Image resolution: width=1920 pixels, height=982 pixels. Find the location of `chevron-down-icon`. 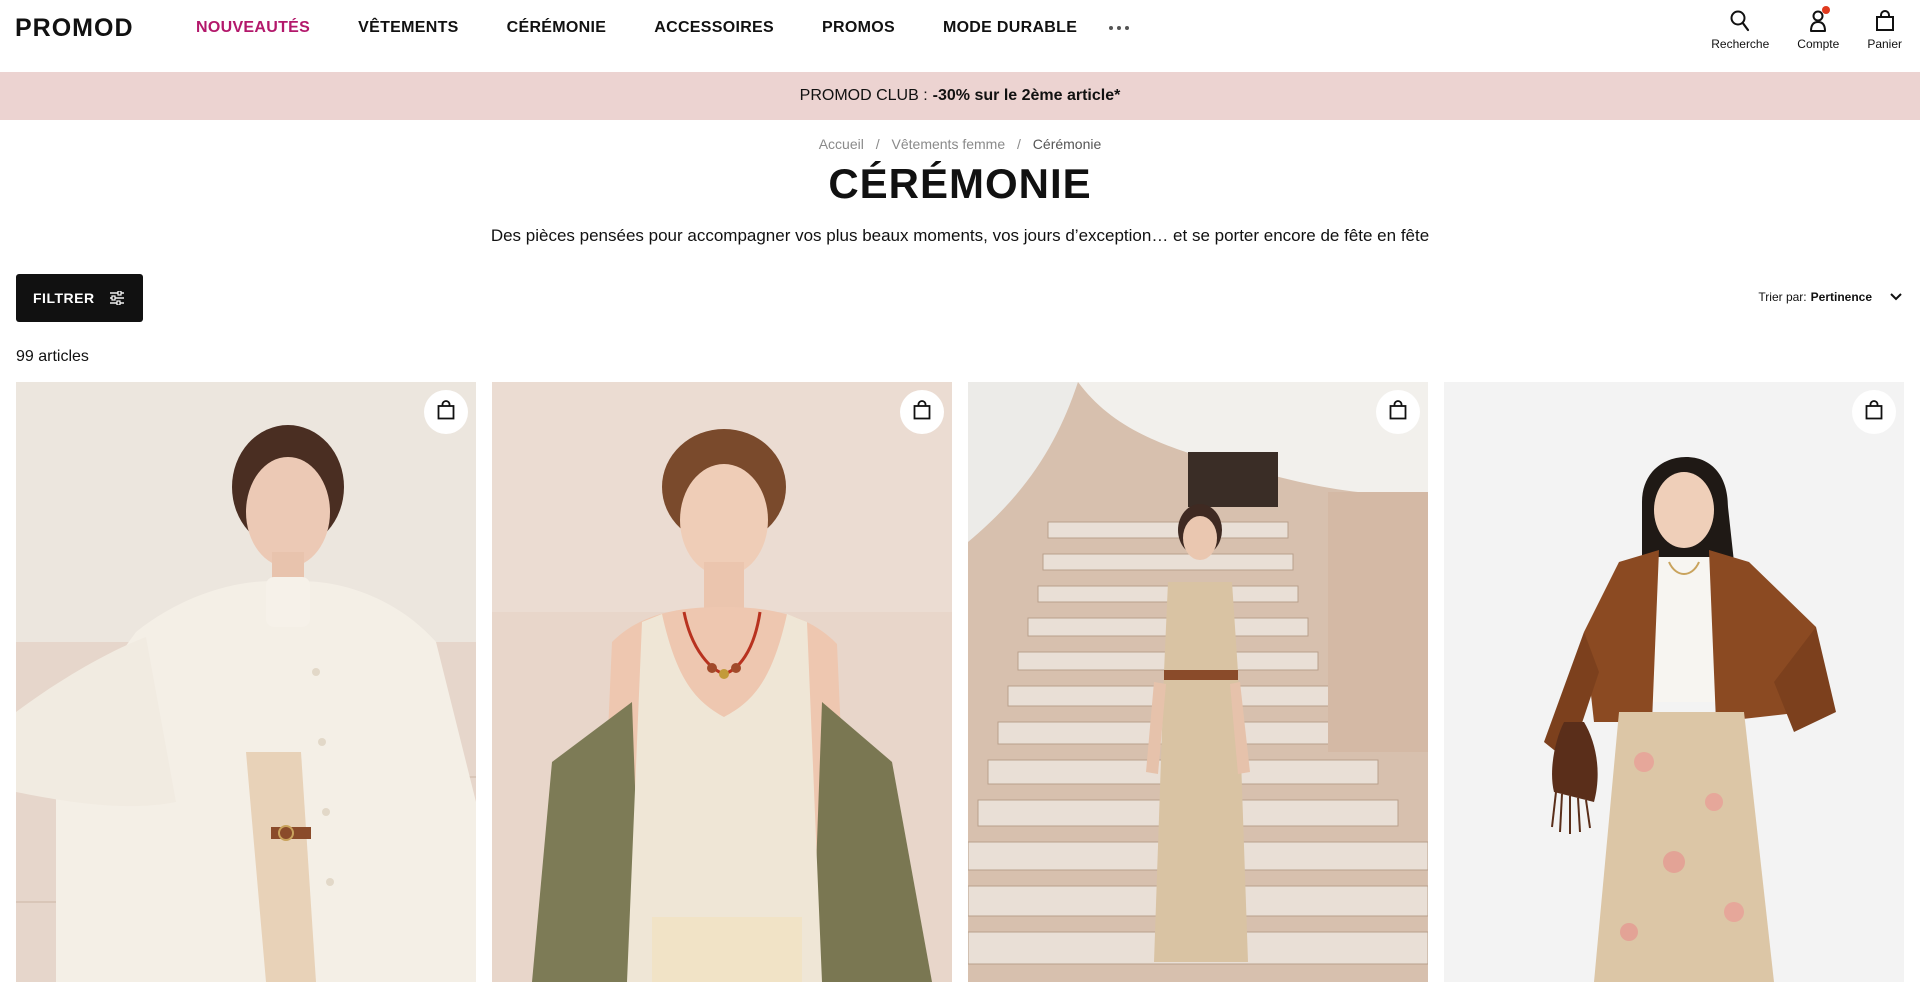

chevron-down-icon is located at coordinates (1896, 297).